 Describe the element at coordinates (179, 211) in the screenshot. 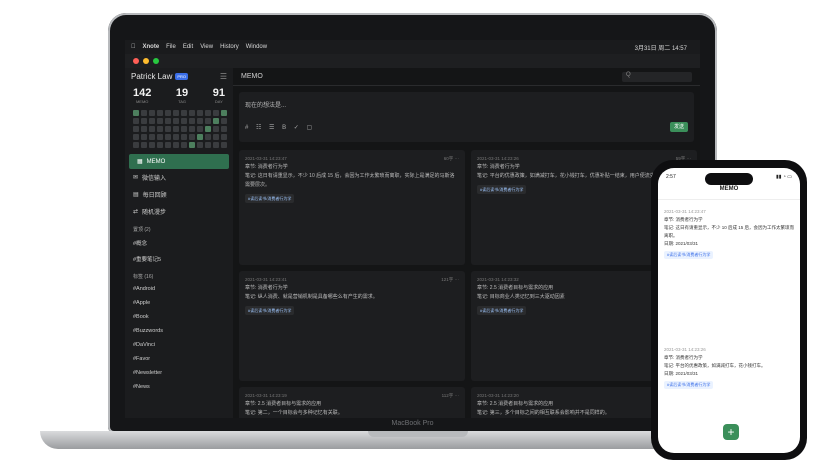

I see `nav-random: ⇄ 随机漫步` at that location.